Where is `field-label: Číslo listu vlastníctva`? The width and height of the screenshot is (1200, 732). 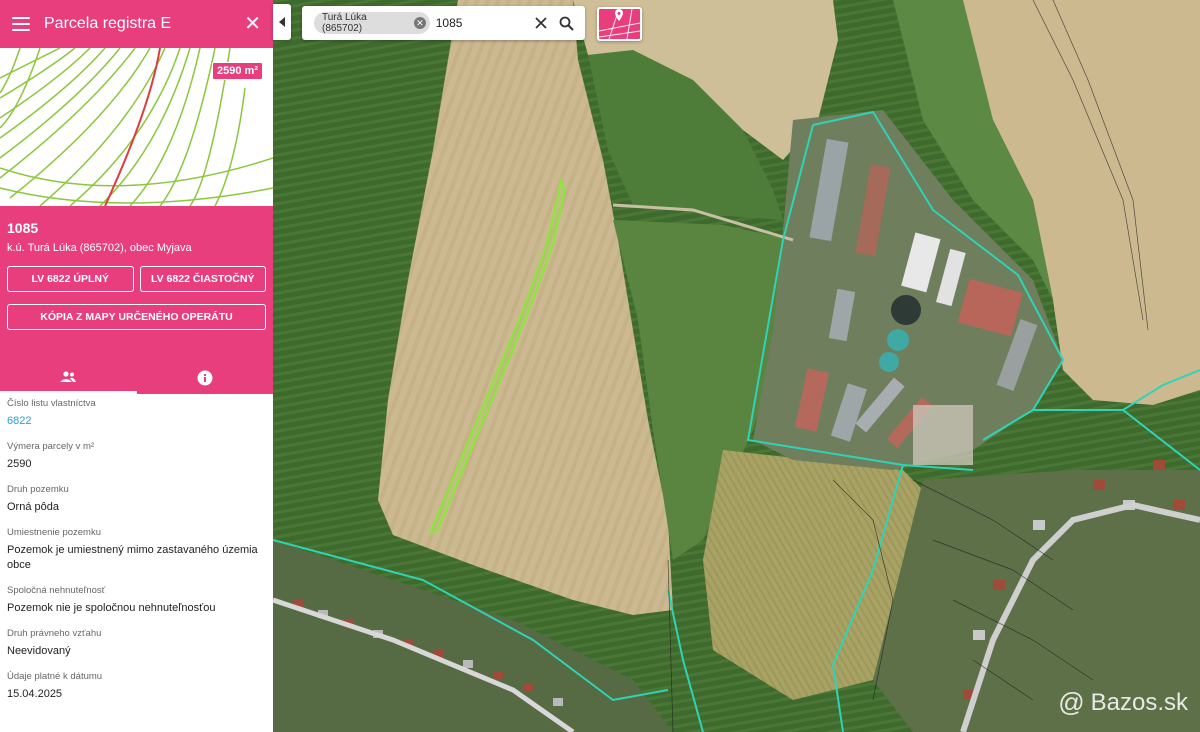 field-label: Číslo listu vlastníctva is located at coordinates (51, 403).